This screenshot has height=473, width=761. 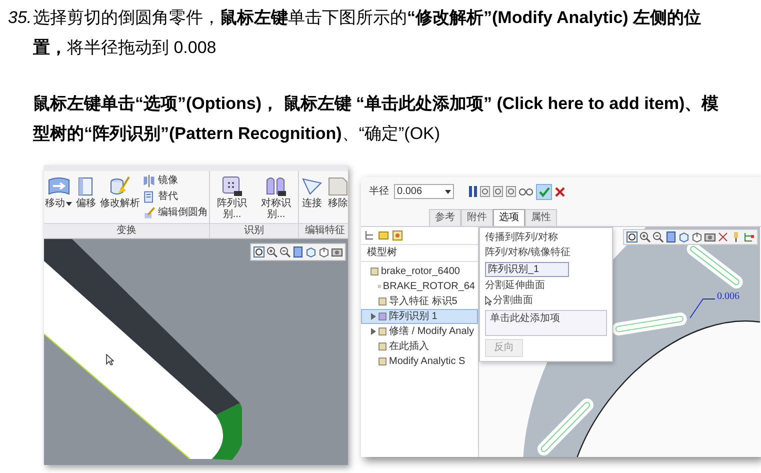 I want to click on ribbon-tool: 偏移, so click(x=86, y=198).